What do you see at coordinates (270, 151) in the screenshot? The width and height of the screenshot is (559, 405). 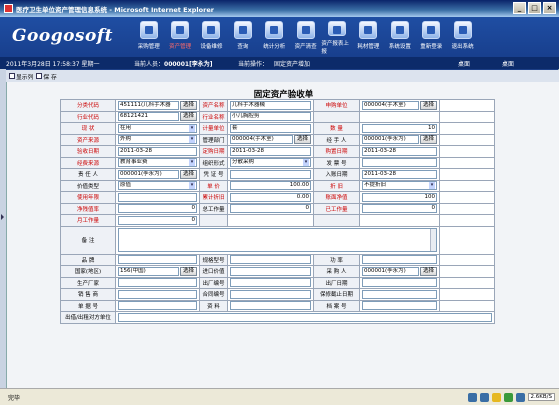 I see `voucher-date-field: 2011-03-28` at bounding box center [270, 151].